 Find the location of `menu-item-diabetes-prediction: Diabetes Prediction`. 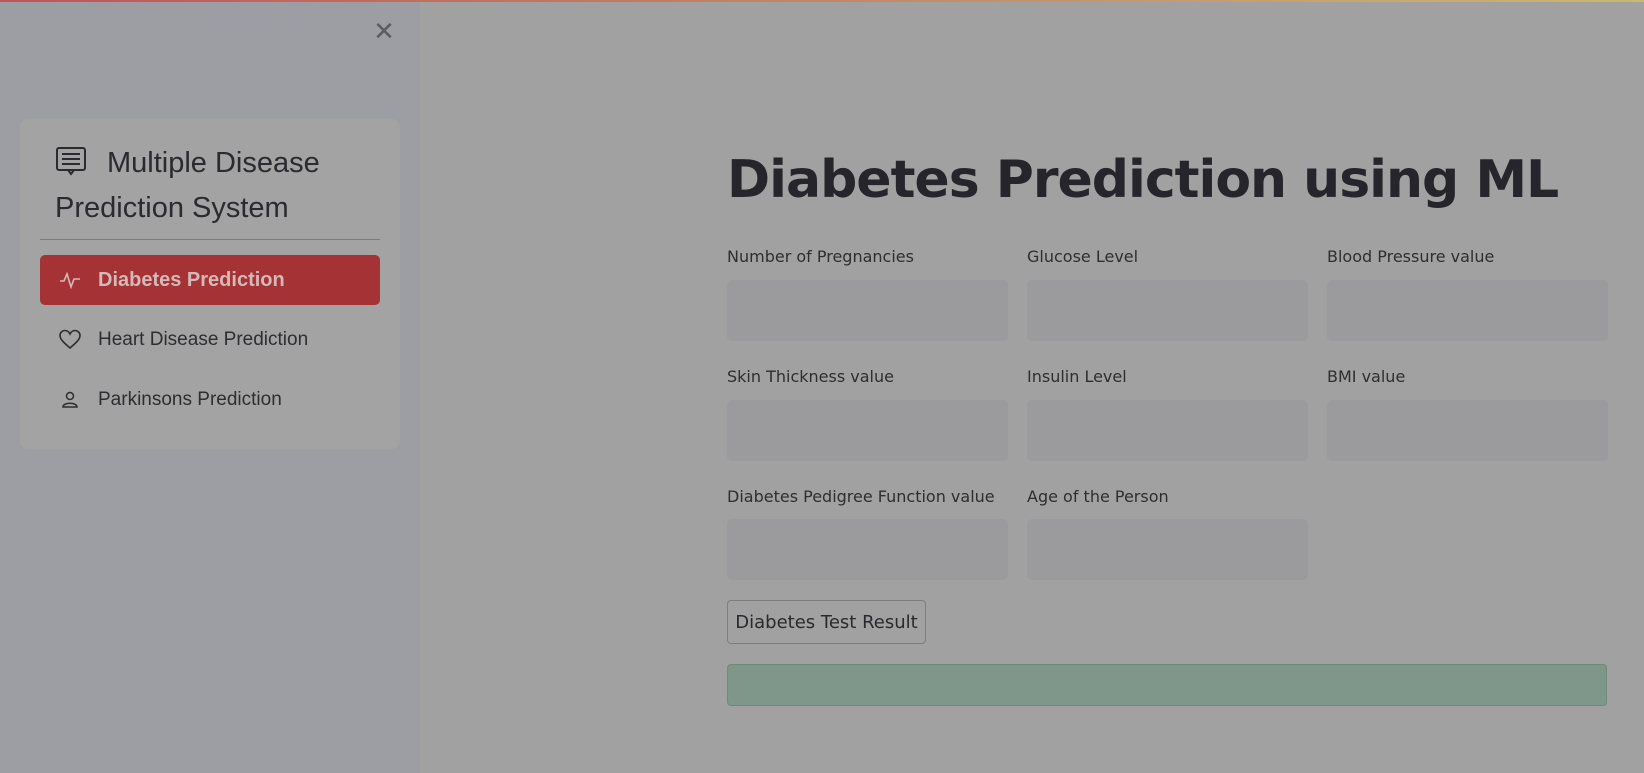

menu-item-diabetes-prediction: Diabetes Prediction is located at coordinates (210, 280).